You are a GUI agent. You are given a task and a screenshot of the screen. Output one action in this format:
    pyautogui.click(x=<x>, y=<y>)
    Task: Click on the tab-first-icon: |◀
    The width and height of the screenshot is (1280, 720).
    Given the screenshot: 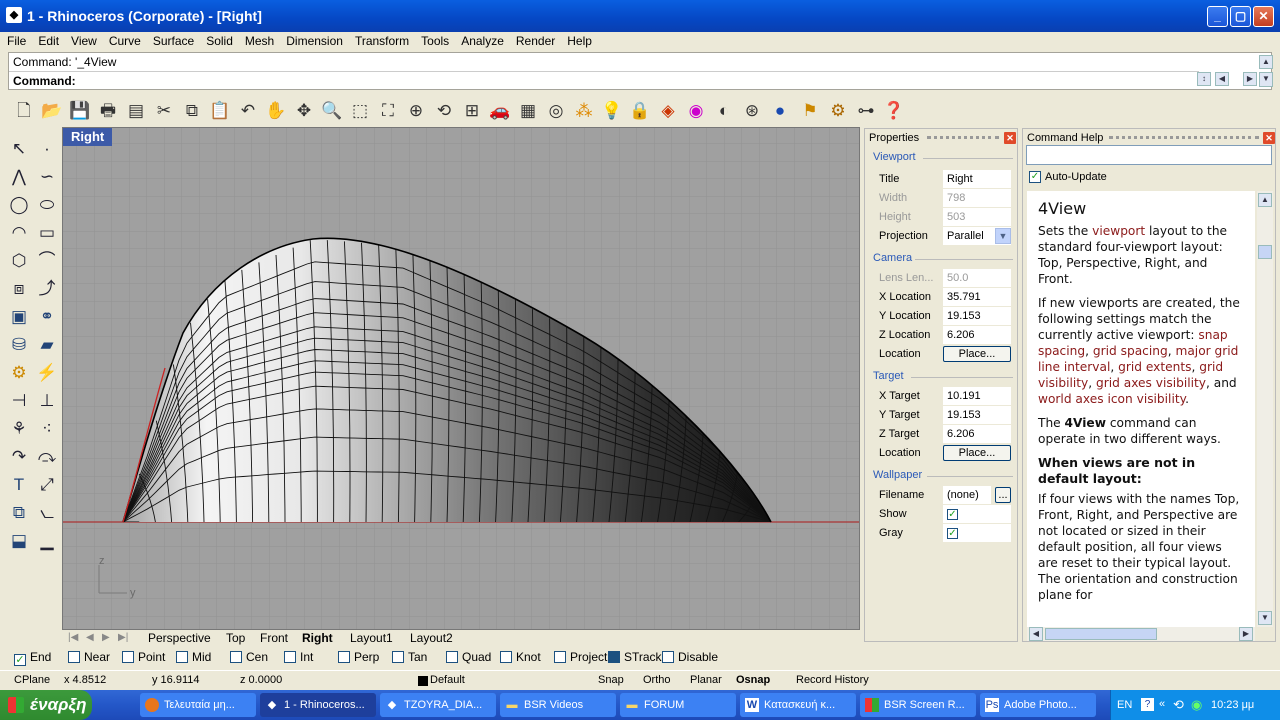 What is the action you would take?
    pyautogui.click(x=73, y=637)
    